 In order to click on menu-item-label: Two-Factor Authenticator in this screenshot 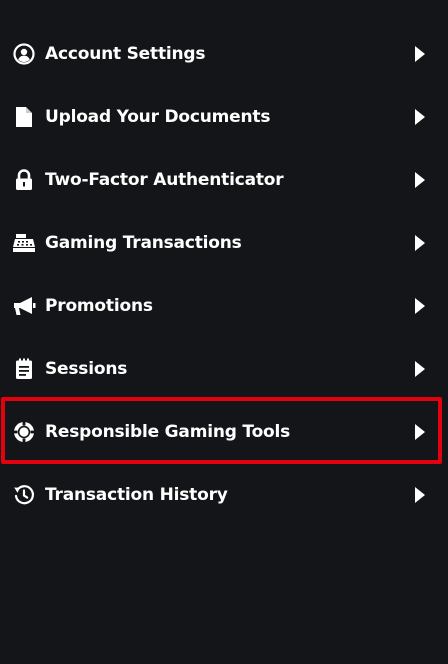, I will do `click(164, 179)`.